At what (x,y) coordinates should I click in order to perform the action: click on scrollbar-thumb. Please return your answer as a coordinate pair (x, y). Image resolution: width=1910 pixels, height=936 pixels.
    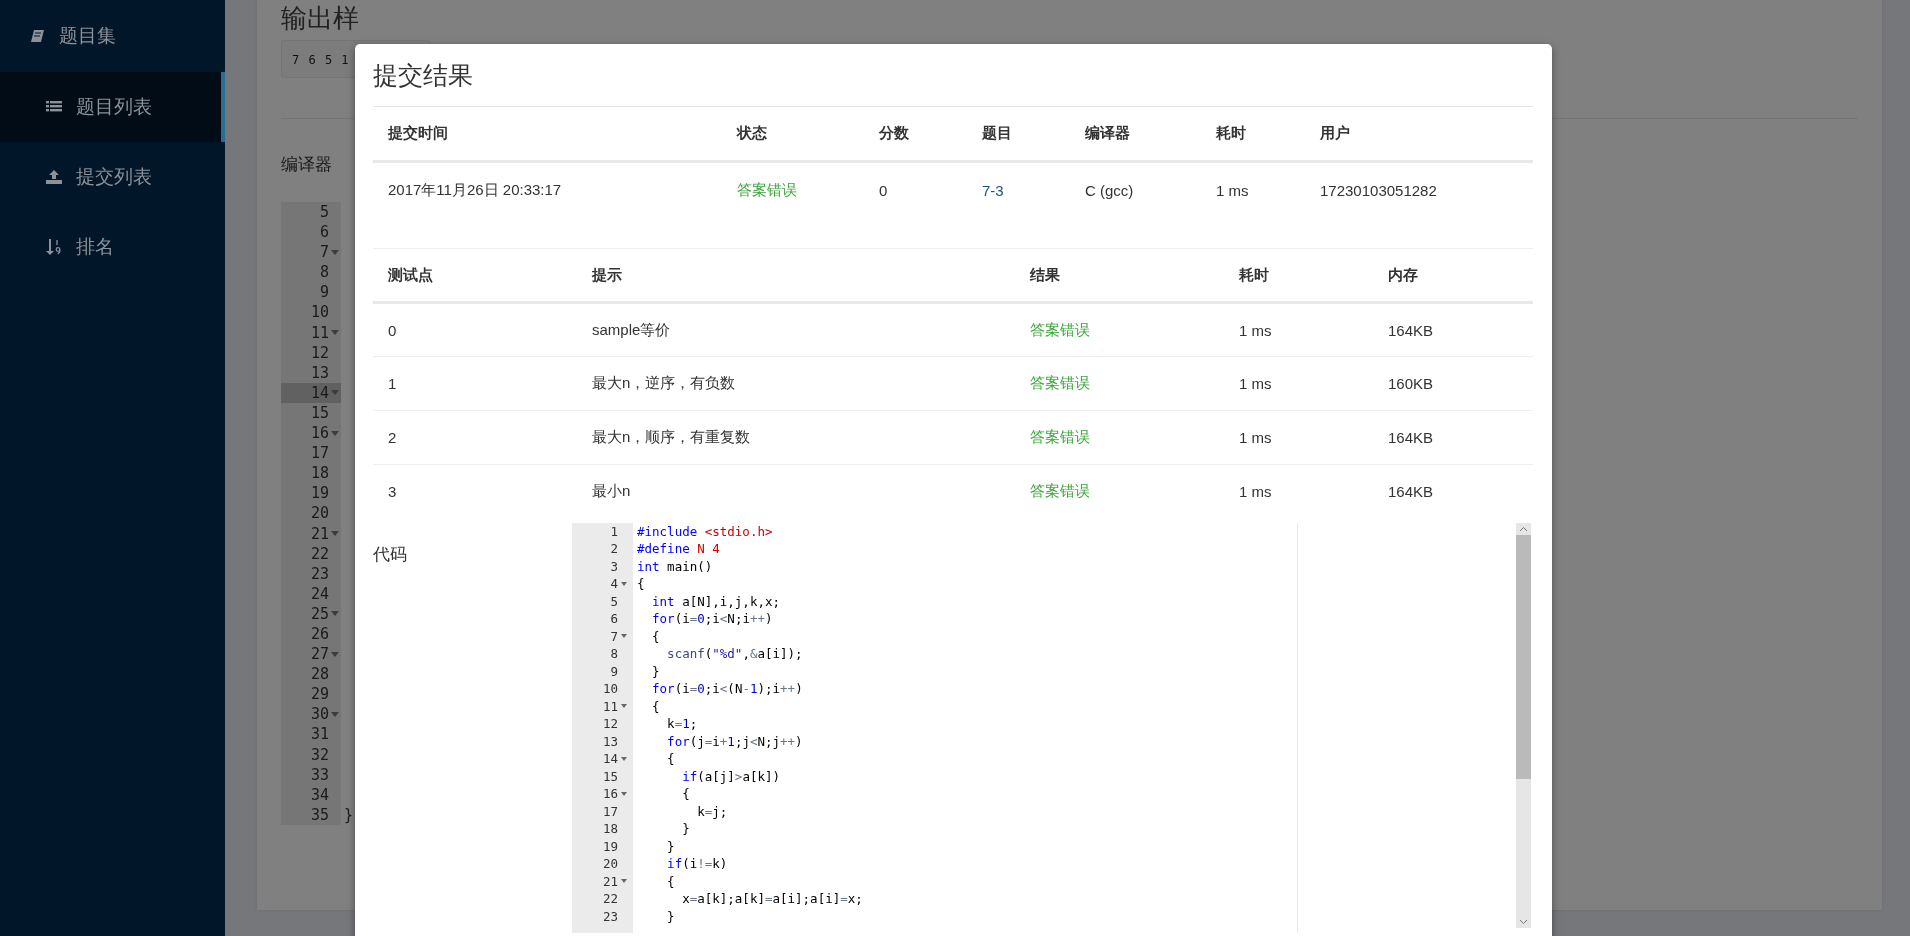
    Looking at the image, I should click on (1523, 656).